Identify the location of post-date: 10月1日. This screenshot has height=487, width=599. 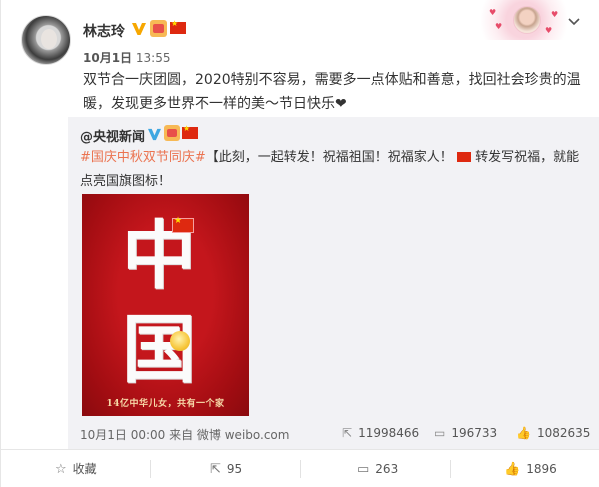
(108, 58).